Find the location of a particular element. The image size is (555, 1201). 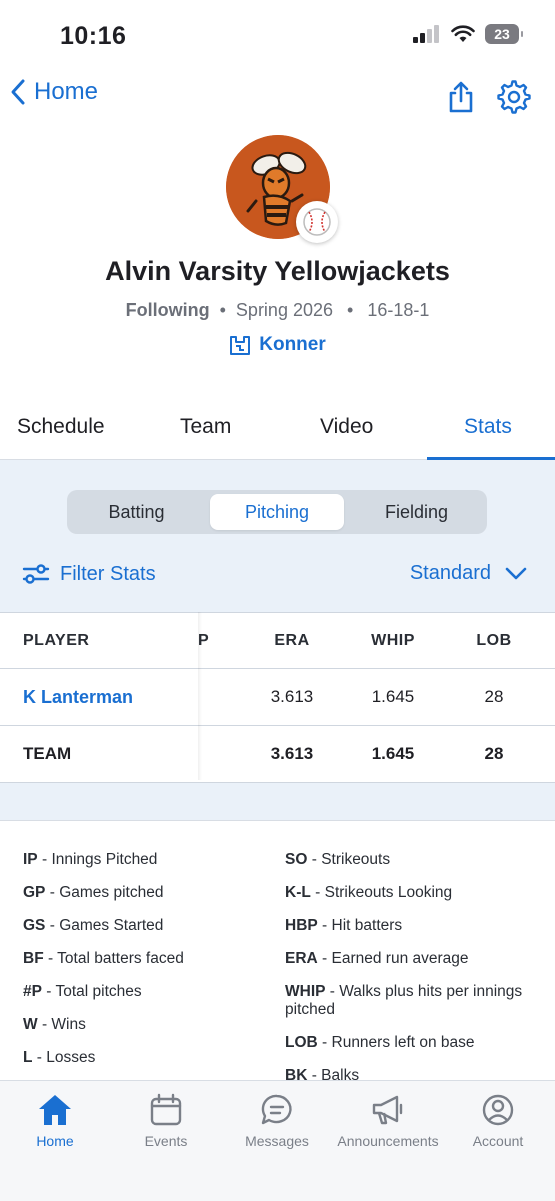

header-era: ERA is located at coordinates (292, 640).